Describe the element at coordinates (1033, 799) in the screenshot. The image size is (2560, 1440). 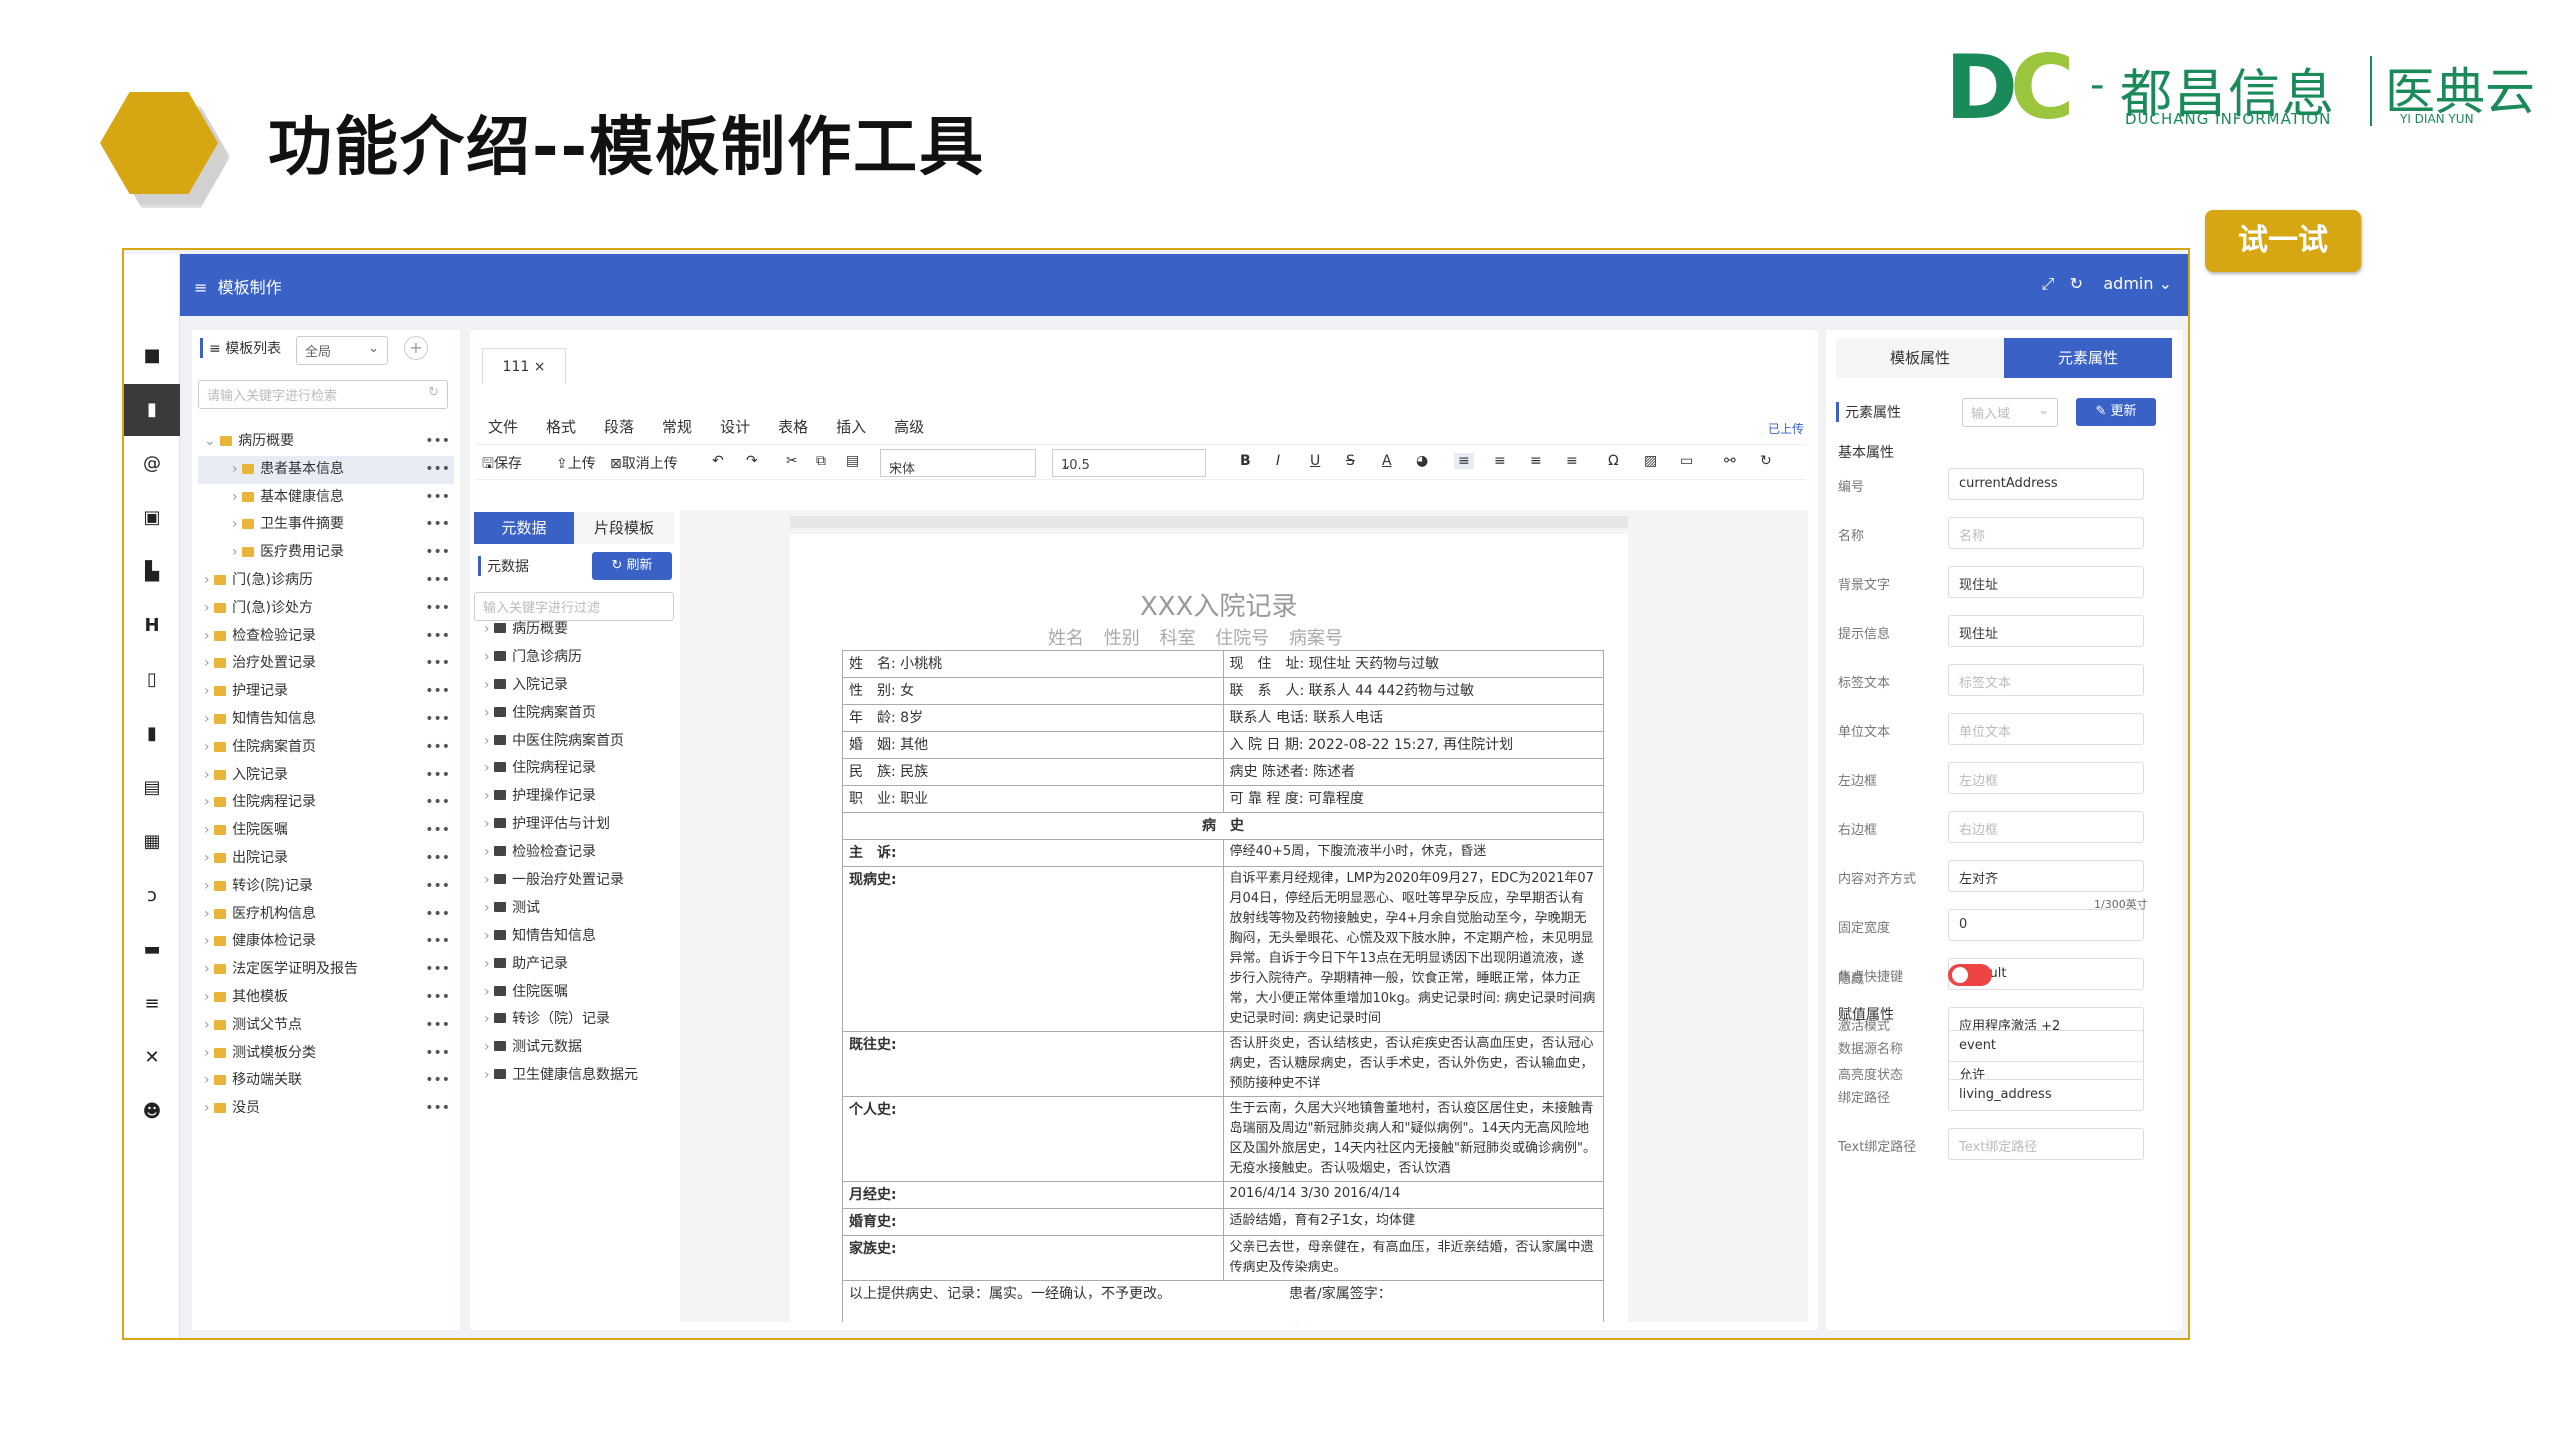
I see `record-field: 职 业: 职业` at that location.